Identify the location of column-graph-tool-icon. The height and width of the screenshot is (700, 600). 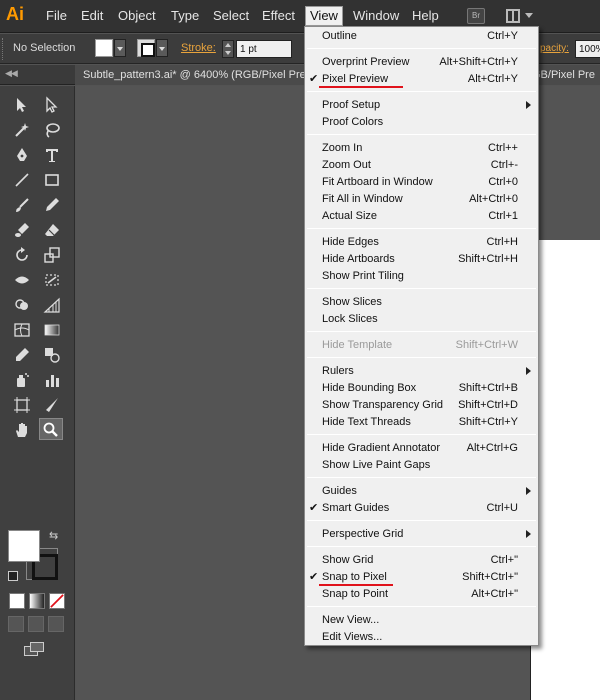
(52, 380).